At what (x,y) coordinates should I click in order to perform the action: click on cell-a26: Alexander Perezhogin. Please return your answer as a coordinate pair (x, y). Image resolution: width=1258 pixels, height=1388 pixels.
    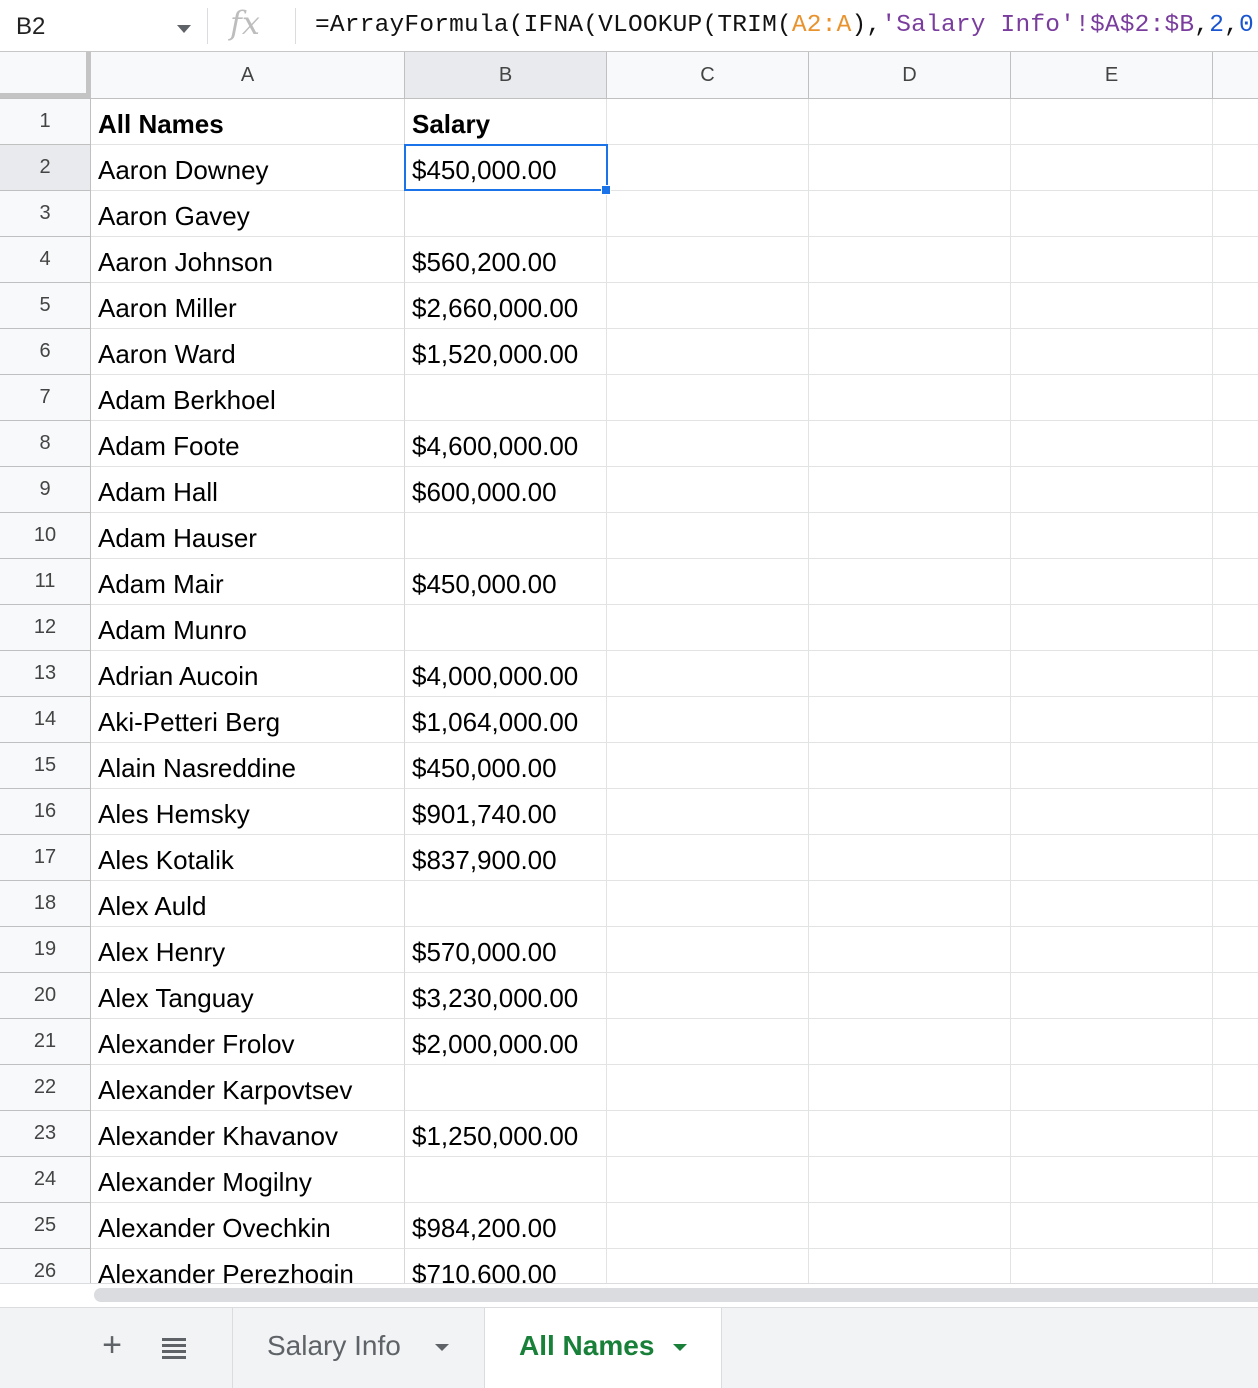
    Looking at the image, I should click on (248, 1266).